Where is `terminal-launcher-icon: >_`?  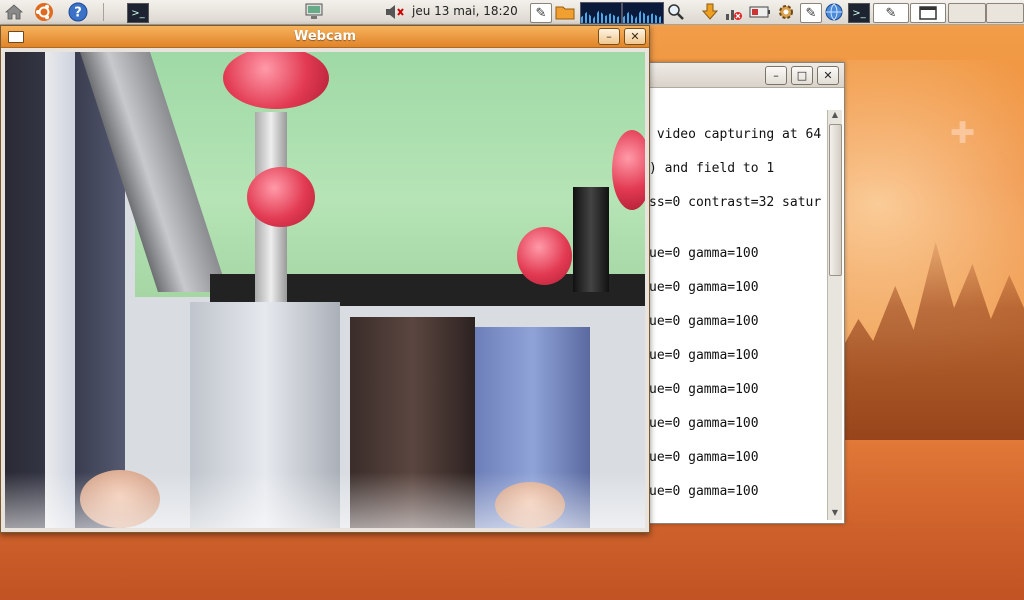
terminal-launcher-icon: >_ is located at coordinates (859, 13).